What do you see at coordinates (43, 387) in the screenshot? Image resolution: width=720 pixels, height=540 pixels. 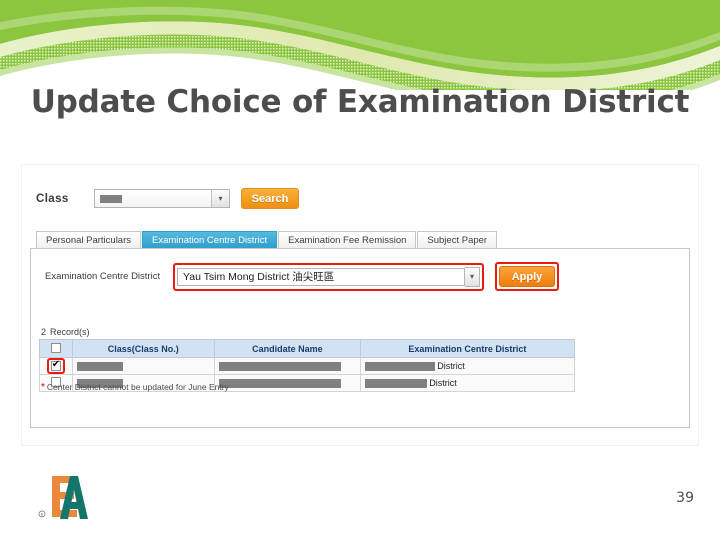 I see `asterisk-icon: *` at bounding box center [43, 387].